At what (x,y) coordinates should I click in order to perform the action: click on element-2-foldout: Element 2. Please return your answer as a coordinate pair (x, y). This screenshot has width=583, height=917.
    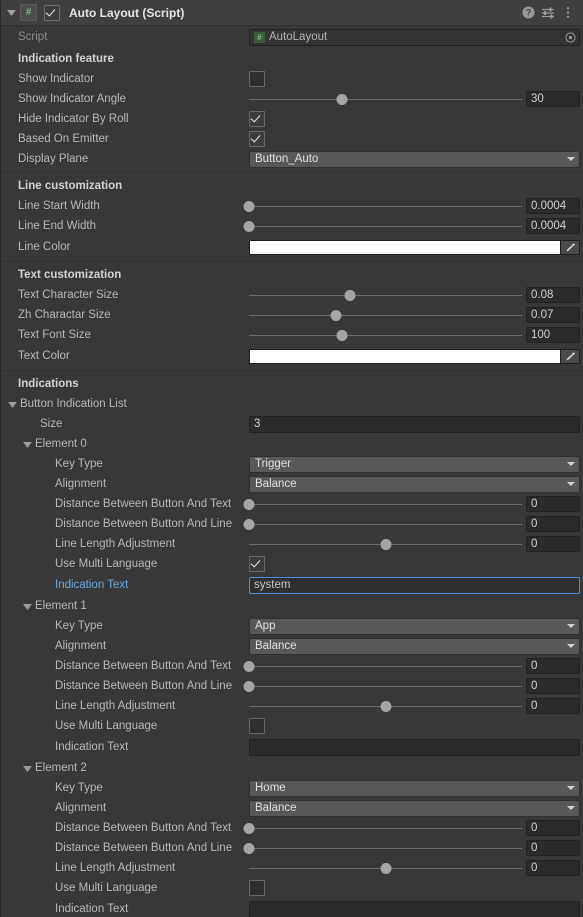
    Looking at the image, I should click on (54, 768).